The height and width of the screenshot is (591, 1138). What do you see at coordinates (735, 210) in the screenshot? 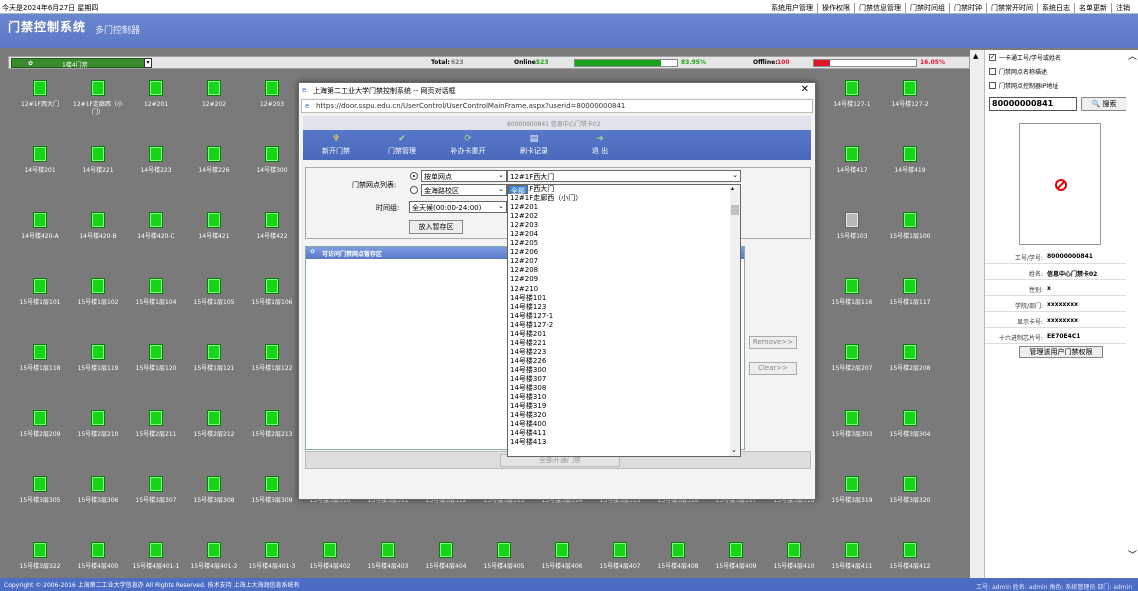
I see `scroll-thumb` at bounding box center [735, 210].